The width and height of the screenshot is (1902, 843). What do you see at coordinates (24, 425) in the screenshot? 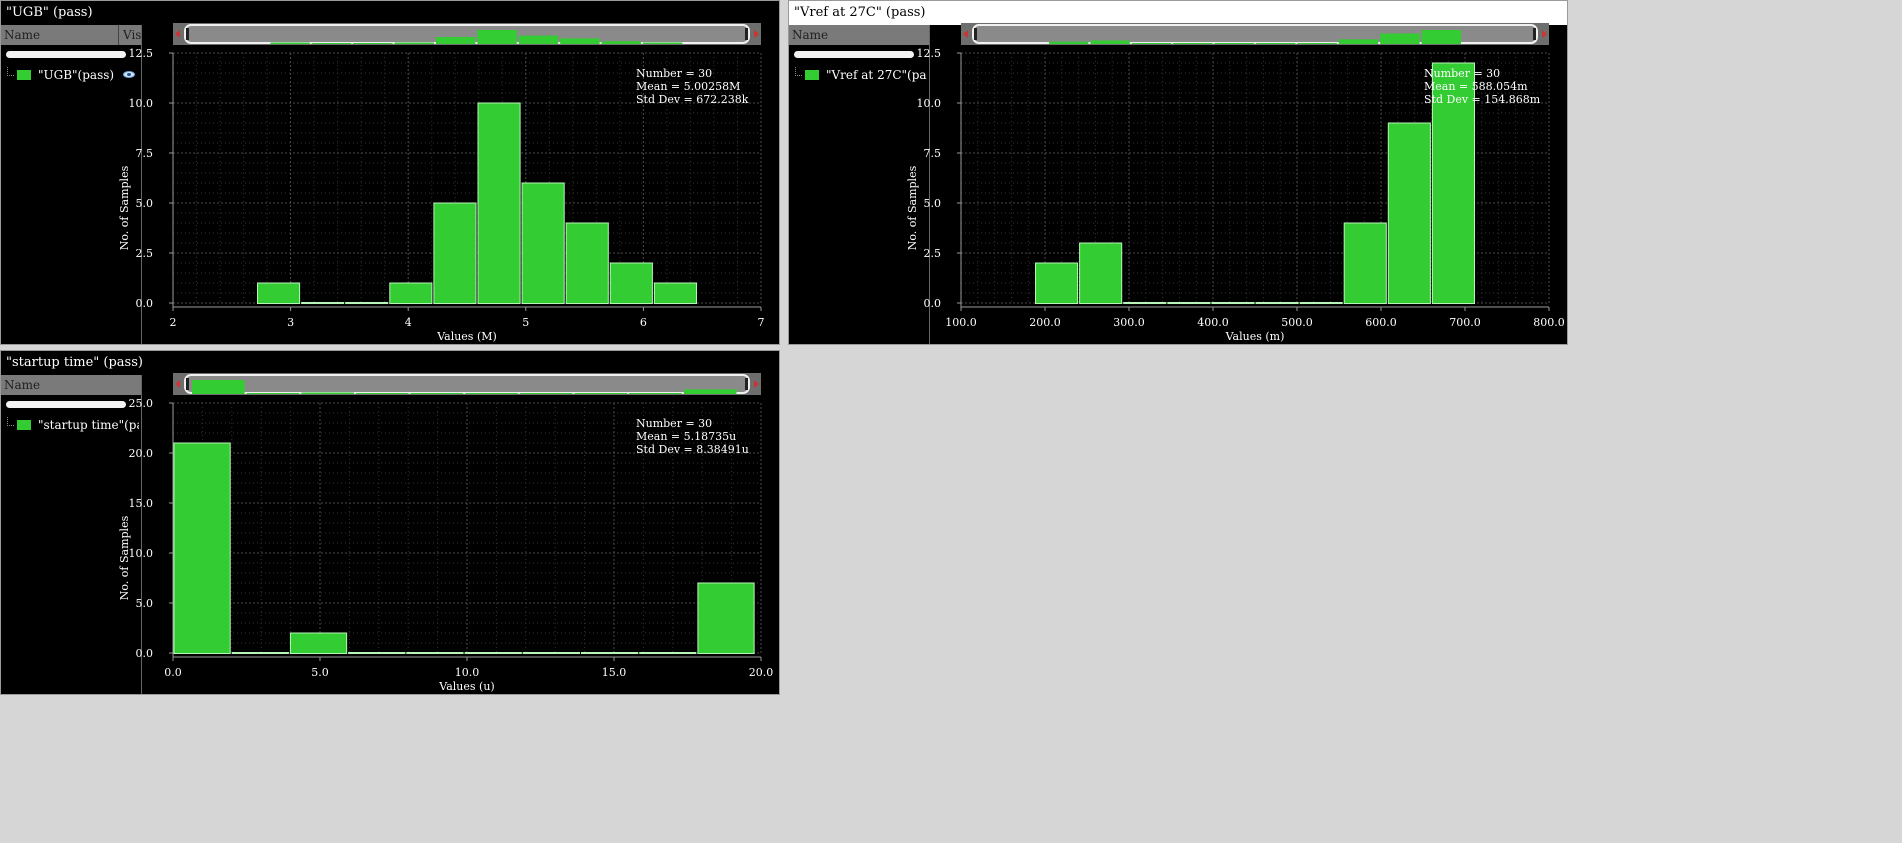
I see `legend-swatch` at bounding box center [24, 425].